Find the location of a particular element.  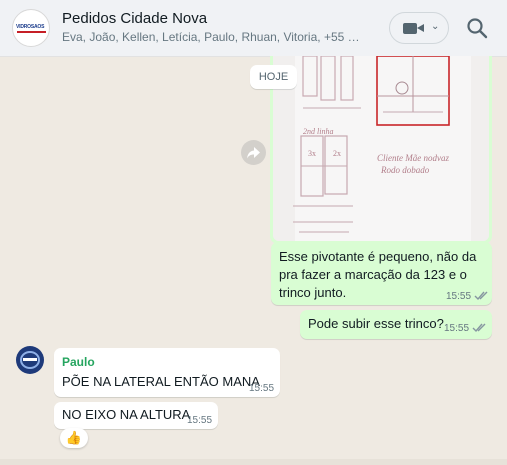

handwriting-line-1: Cliente Mãe nodvaz is located at coordinates (413, 158).